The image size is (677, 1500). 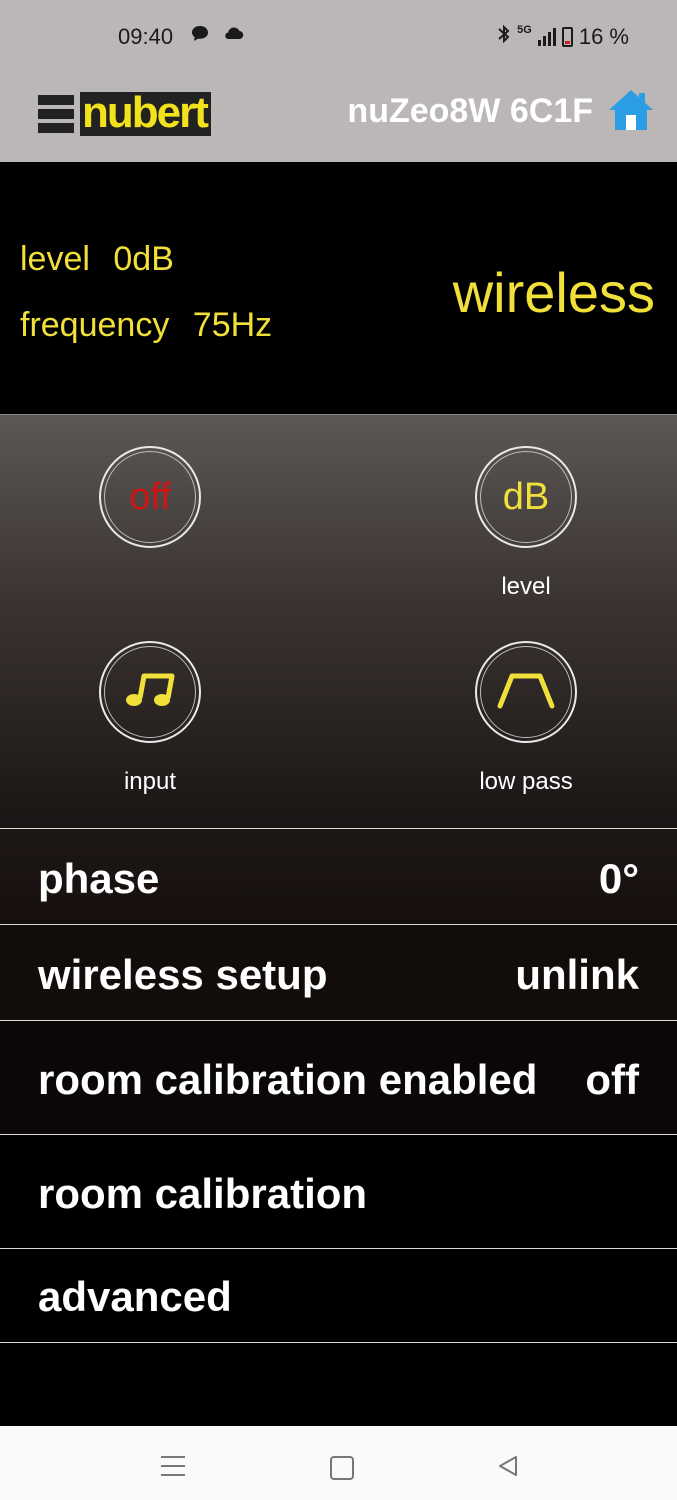 I want to click on music-note-icon, so click(x=150, y=692).